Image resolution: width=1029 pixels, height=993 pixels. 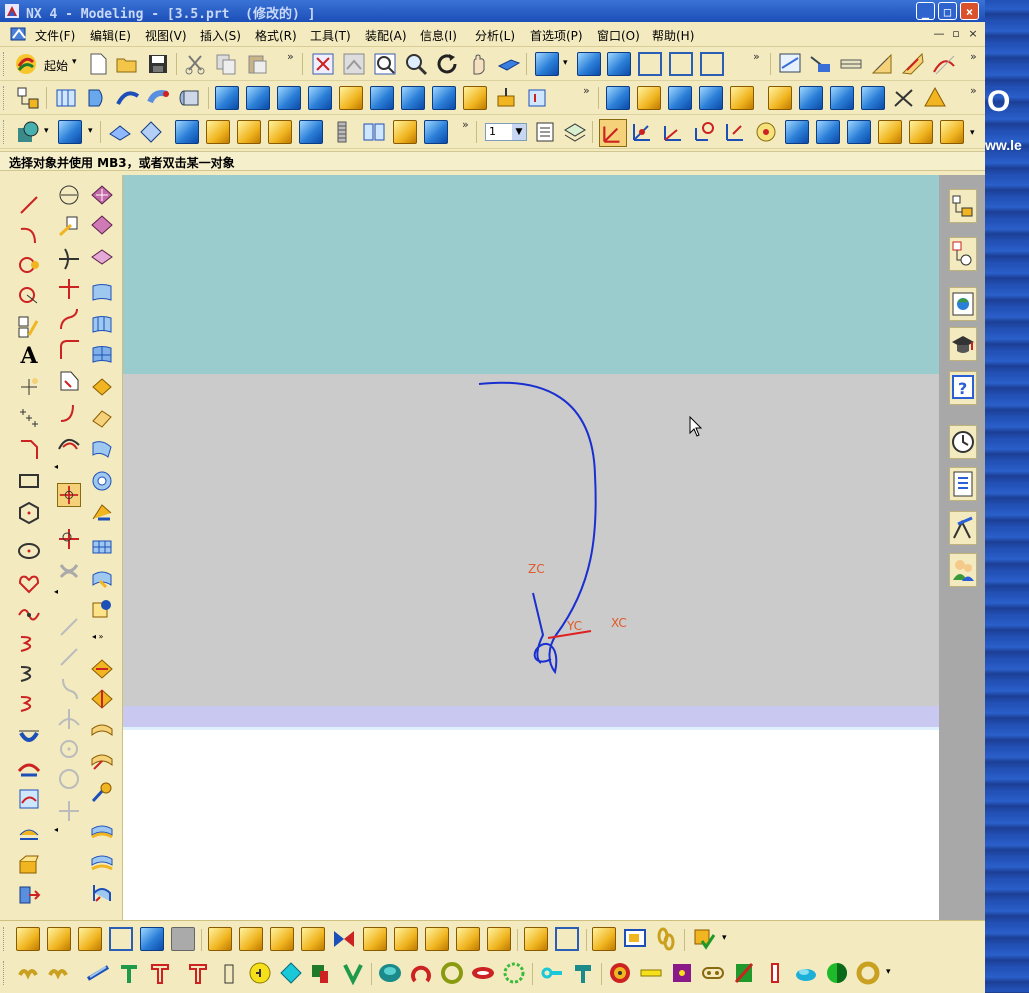 I want to click on menu-window: 窗口(O), so click(x=618, y=35).